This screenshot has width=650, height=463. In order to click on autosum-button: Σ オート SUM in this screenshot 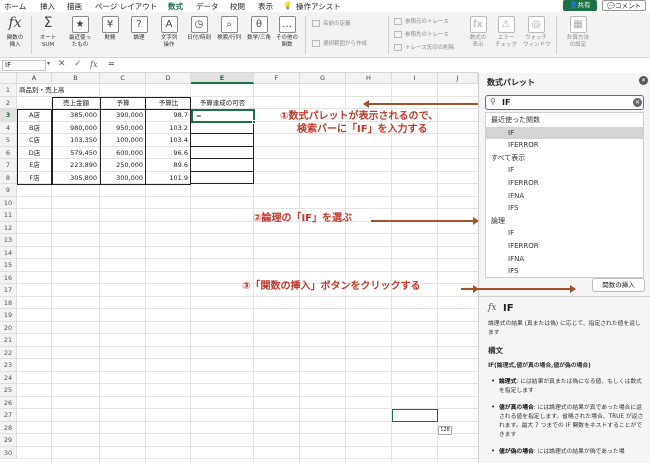, I will do `click(48, 32)`.